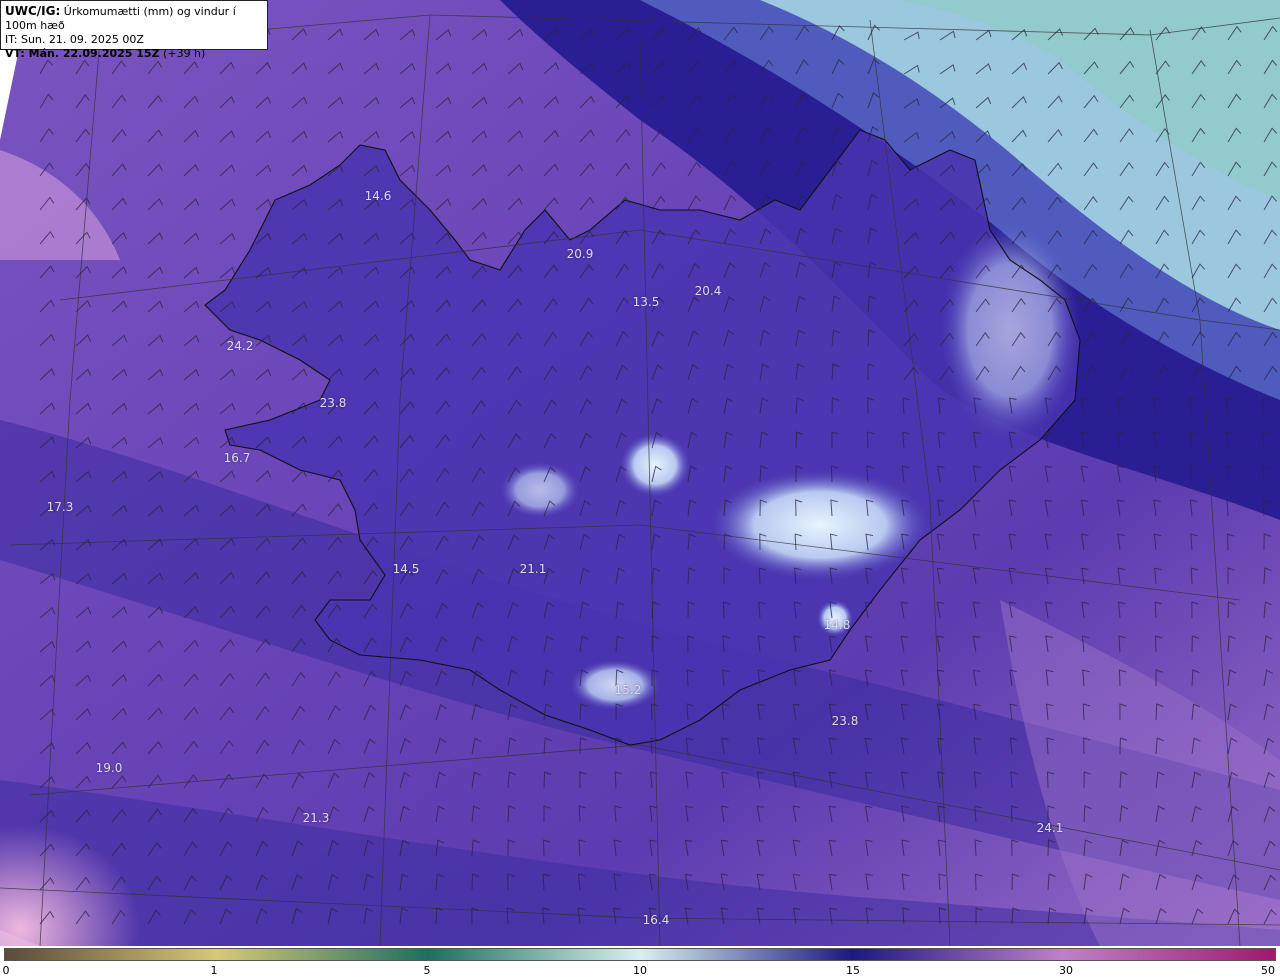 The height and width of the screenshot is (978, 1280). I want to click on valid-time-line: VT: Mán. 22.09.2025 15Z (+39 h), so click(134, 54).